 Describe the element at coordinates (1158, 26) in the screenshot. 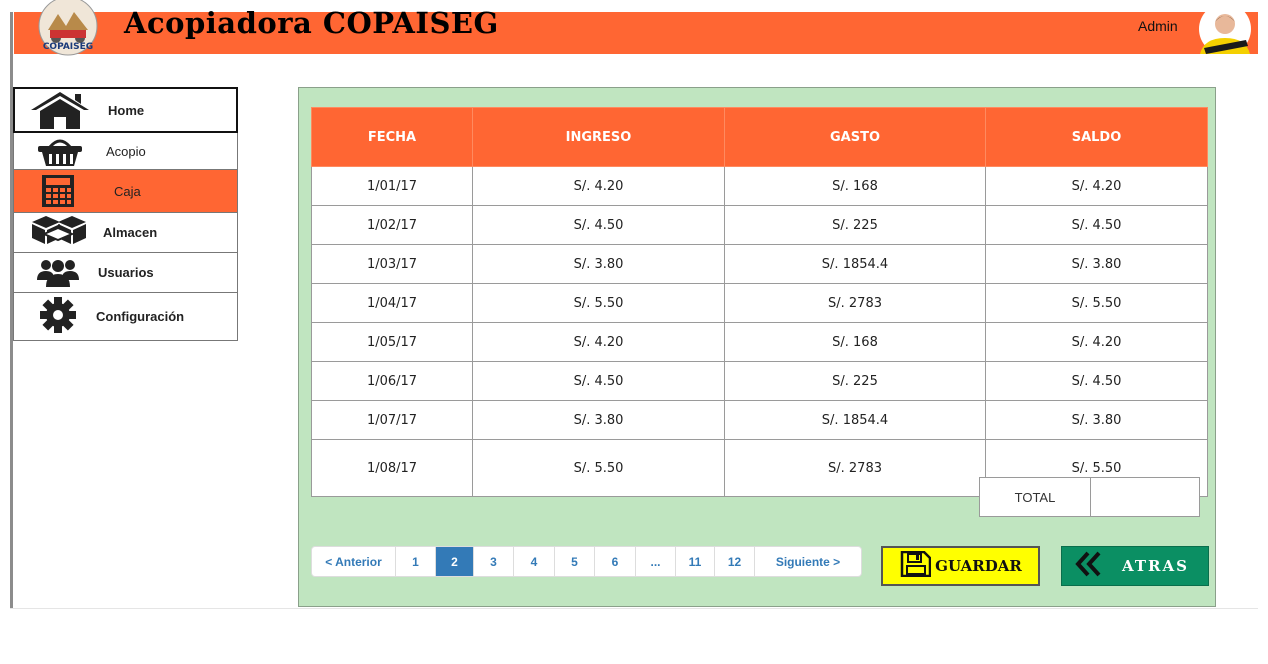

I see `user-label: Admin` at that location.